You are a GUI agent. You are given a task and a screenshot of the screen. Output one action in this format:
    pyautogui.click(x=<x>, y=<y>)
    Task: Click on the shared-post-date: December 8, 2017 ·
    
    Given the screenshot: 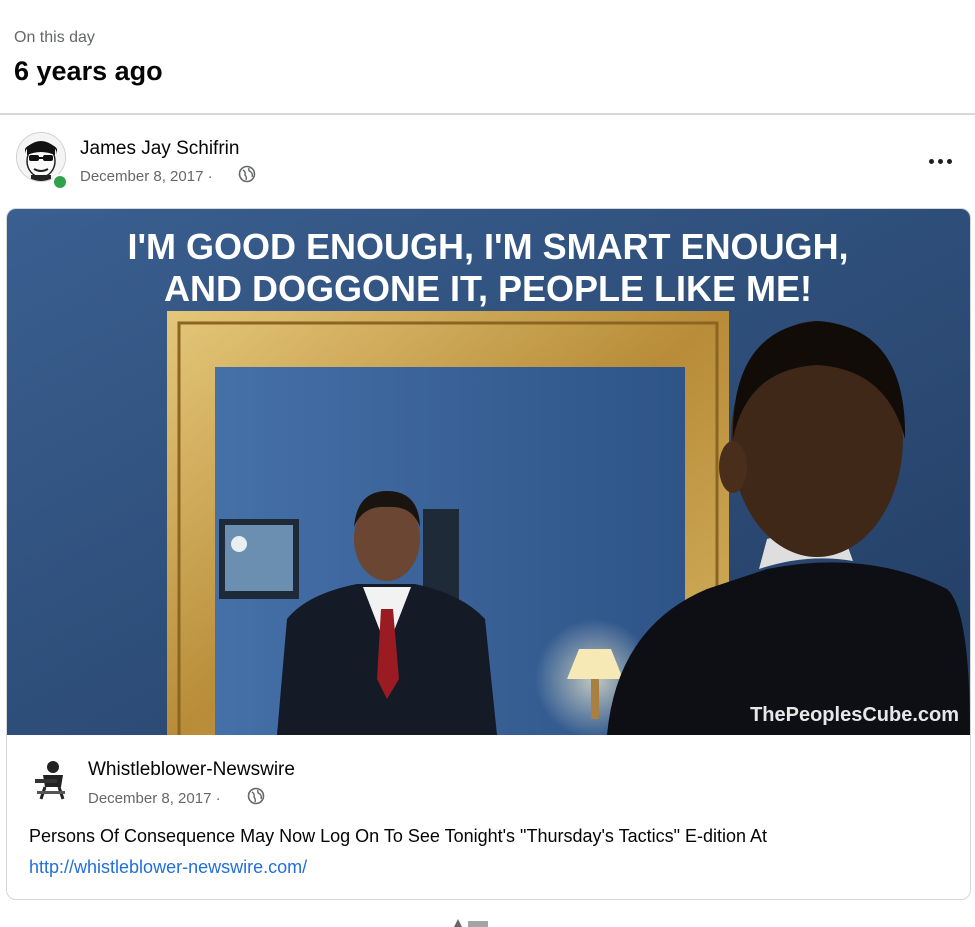 What is the action you would take?
    pyautogui.click(x=154, y=798)
    